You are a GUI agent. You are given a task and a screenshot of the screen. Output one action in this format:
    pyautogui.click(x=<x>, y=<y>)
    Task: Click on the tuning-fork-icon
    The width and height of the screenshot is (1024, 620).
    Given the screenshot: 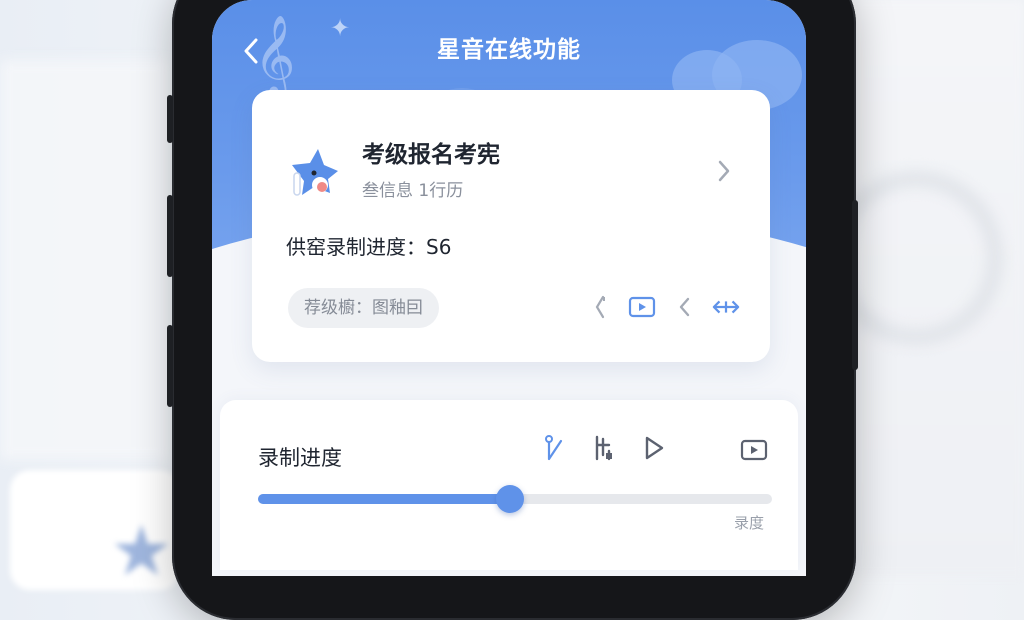 What is the action you would take?
    pyautogui.click(x=554, y=448)
    